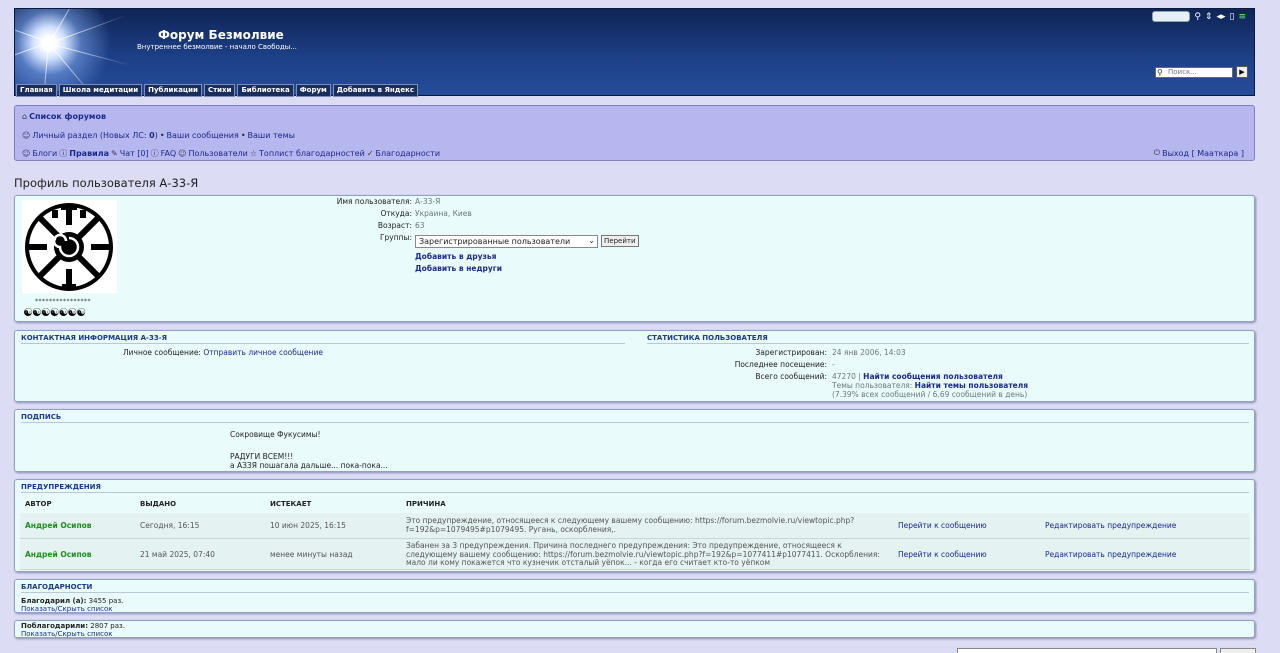 The image size is (1280, 653). Describe the element at coordinates (263, 352) in the screenshot. I see `send-pm-link: Отправить личное сообщение` at that location.